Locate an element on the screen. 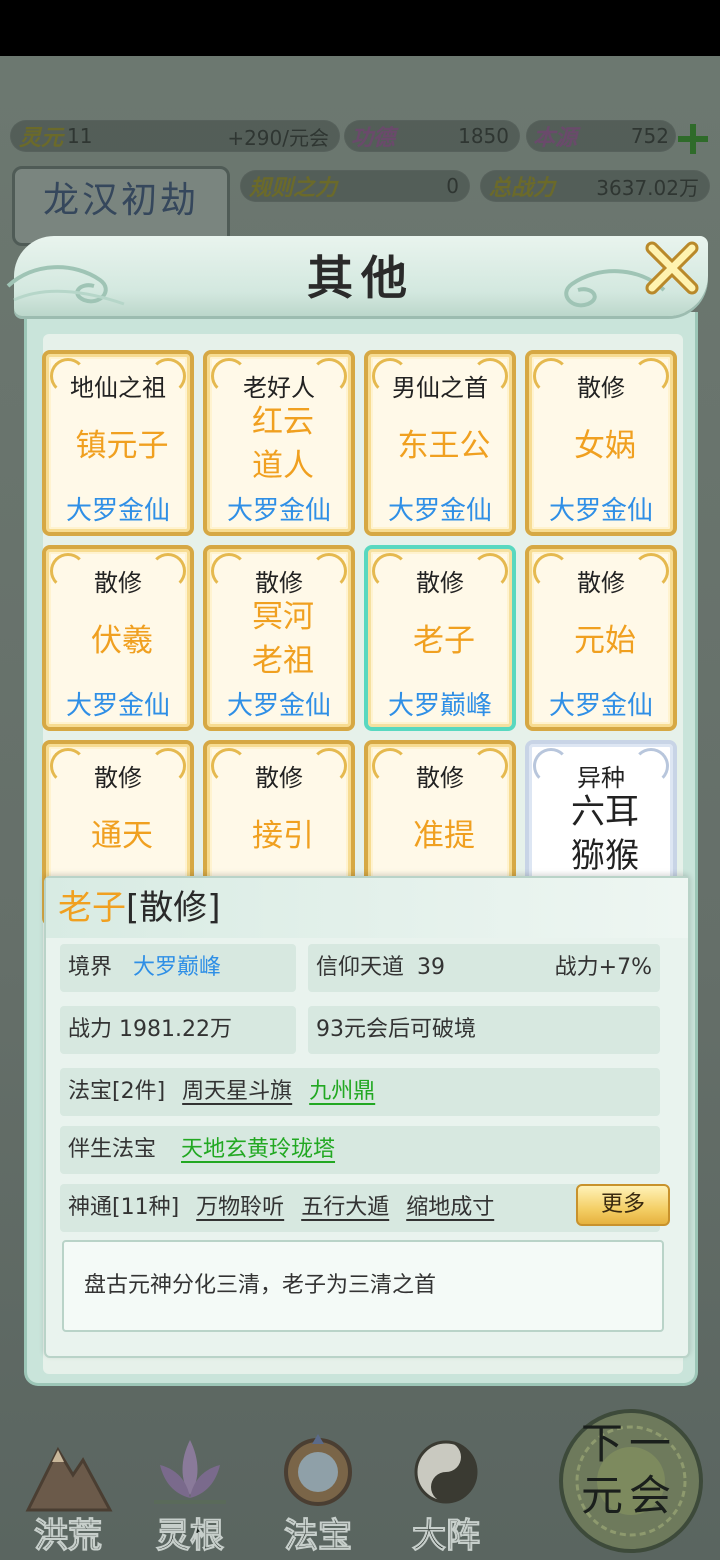 This screenshot has height=1560, width=720. card-name: 接引 is located at coordinates (283, 836).